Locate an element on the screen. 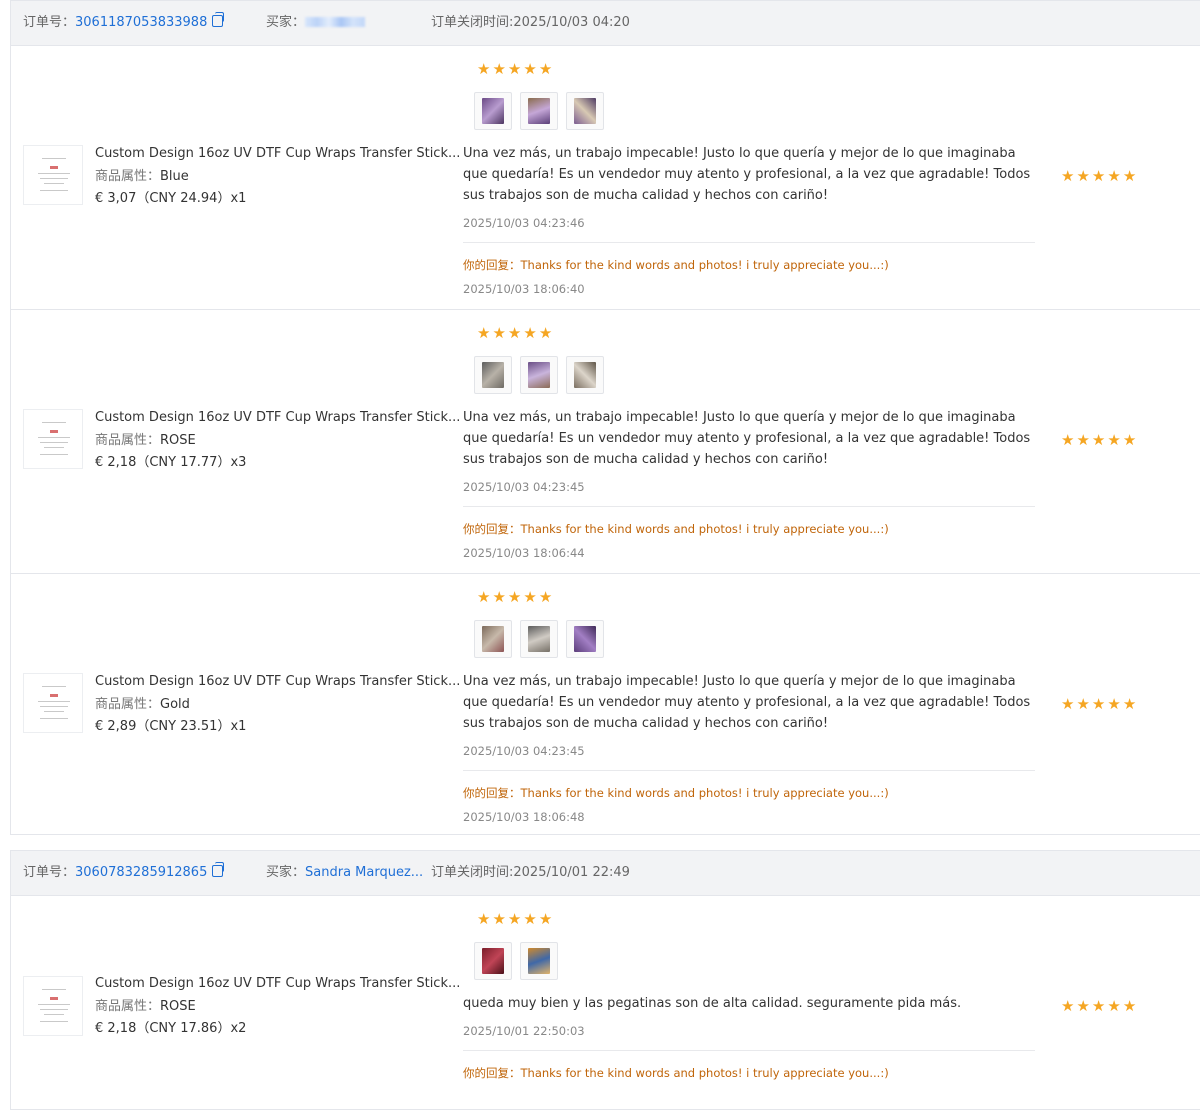  order-close-time: 订单关闭时间:2025/10/01 22:49 is located at coordinates (530, 872).